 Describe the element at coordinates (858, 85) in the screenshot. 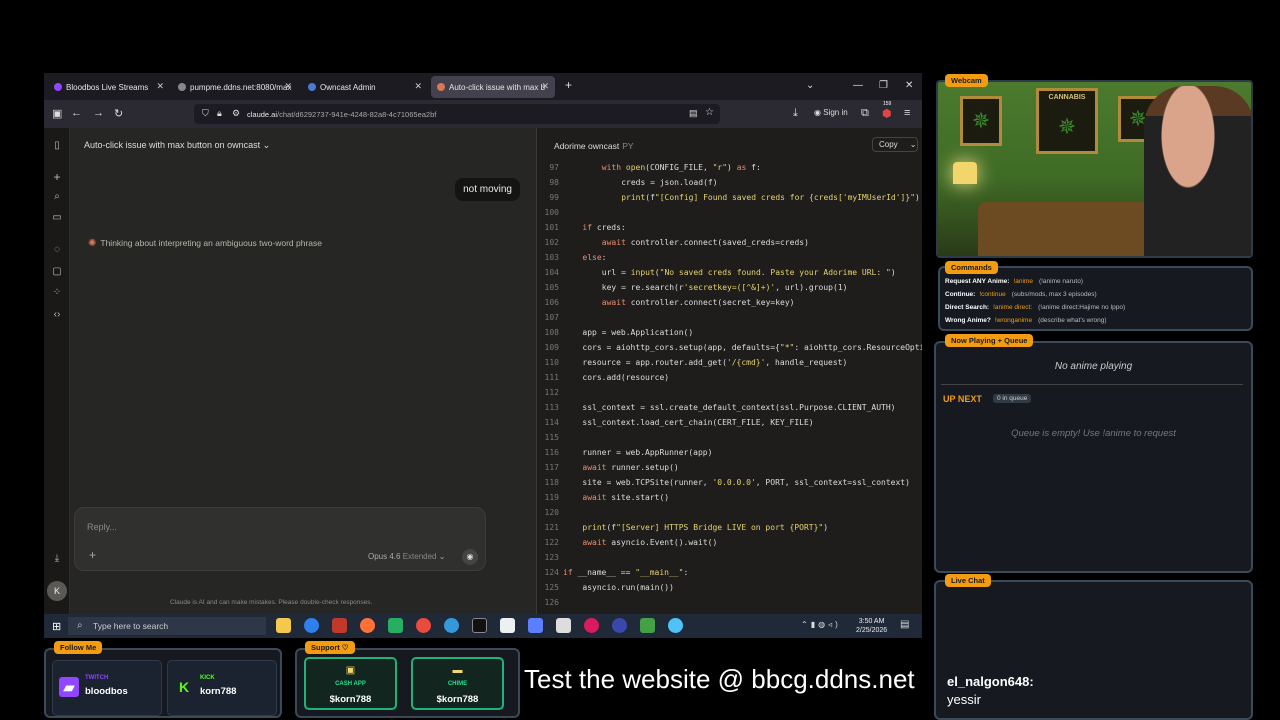

I see `minimize-button: —` at that location.